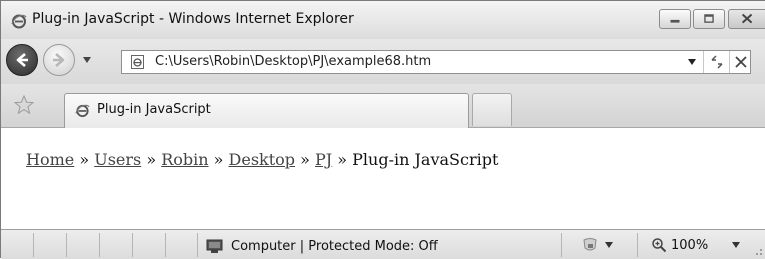 This screenshot has height=259, width=765. What do you see at coordinates (214, 246) in the screenshot?
I see `computer-icon` at bounding box center [214, 246].